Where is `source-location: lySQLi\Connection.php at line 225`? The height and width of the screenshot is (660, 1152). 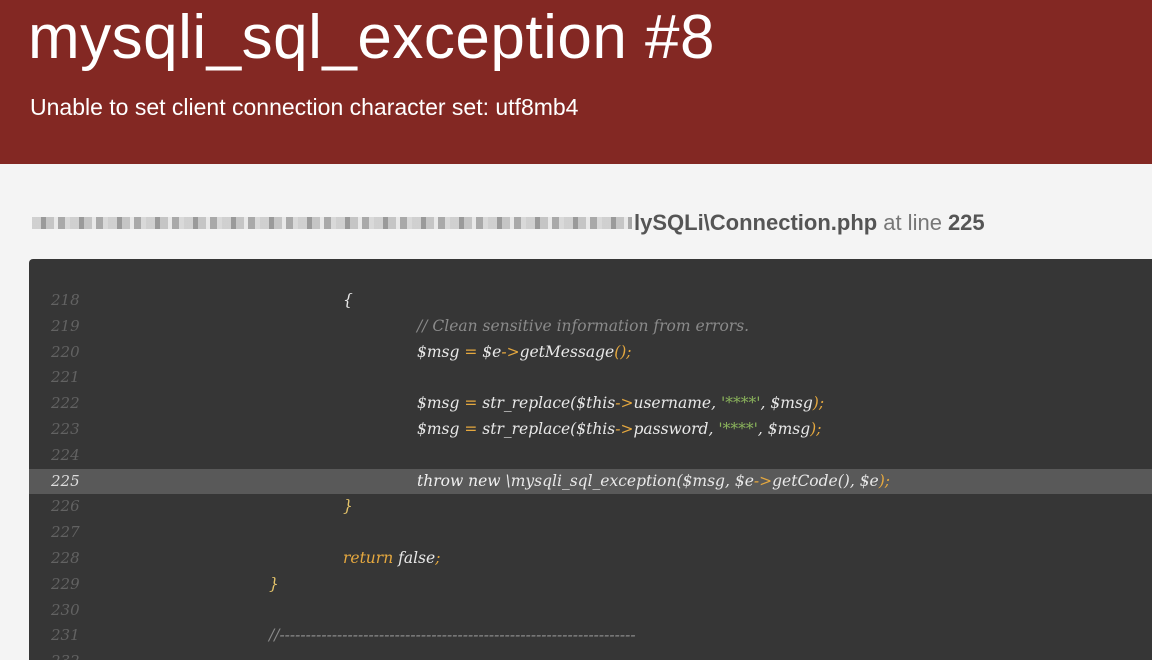 source-location: lySQLi\Connection.php at line 225 is located at coordinates (508, 223).